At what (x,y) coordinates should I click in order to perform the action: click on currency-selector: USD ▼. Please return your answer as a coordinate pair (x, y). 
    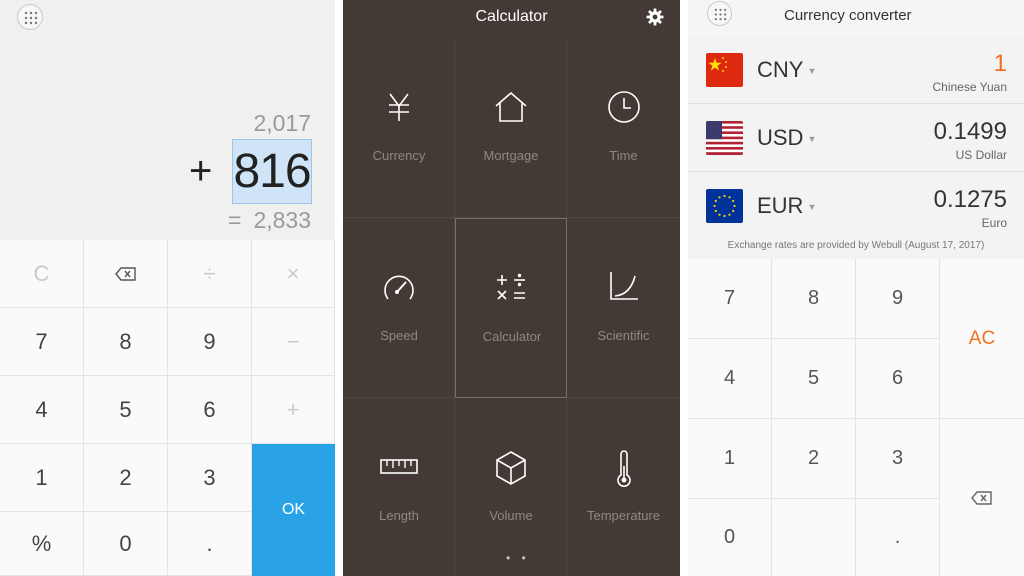
    Looking at the image, I should click on (786, 138).